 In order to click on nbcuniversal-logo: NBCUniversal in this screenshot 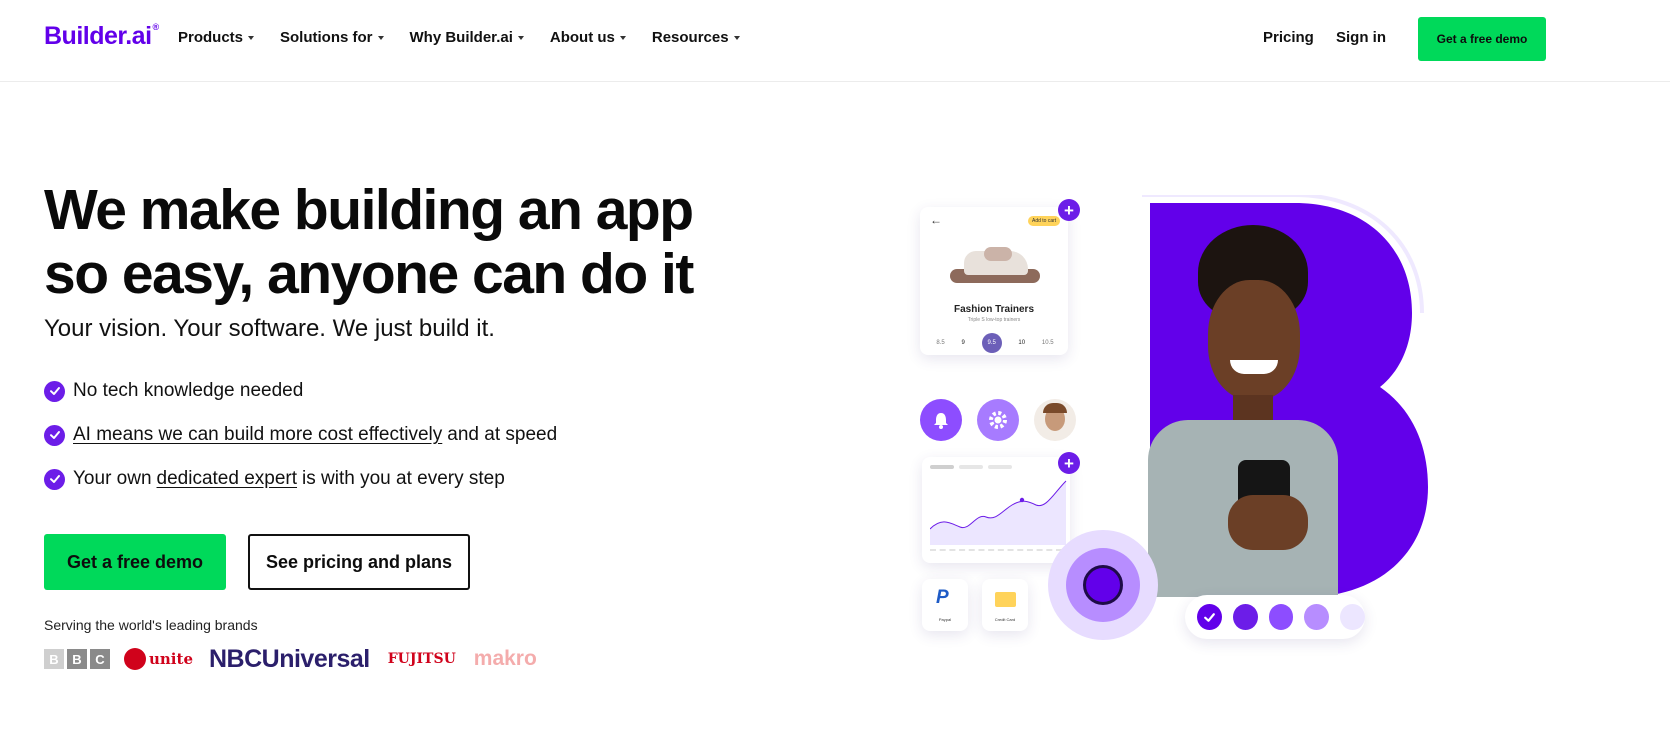, I will do `click(289, 658)`.